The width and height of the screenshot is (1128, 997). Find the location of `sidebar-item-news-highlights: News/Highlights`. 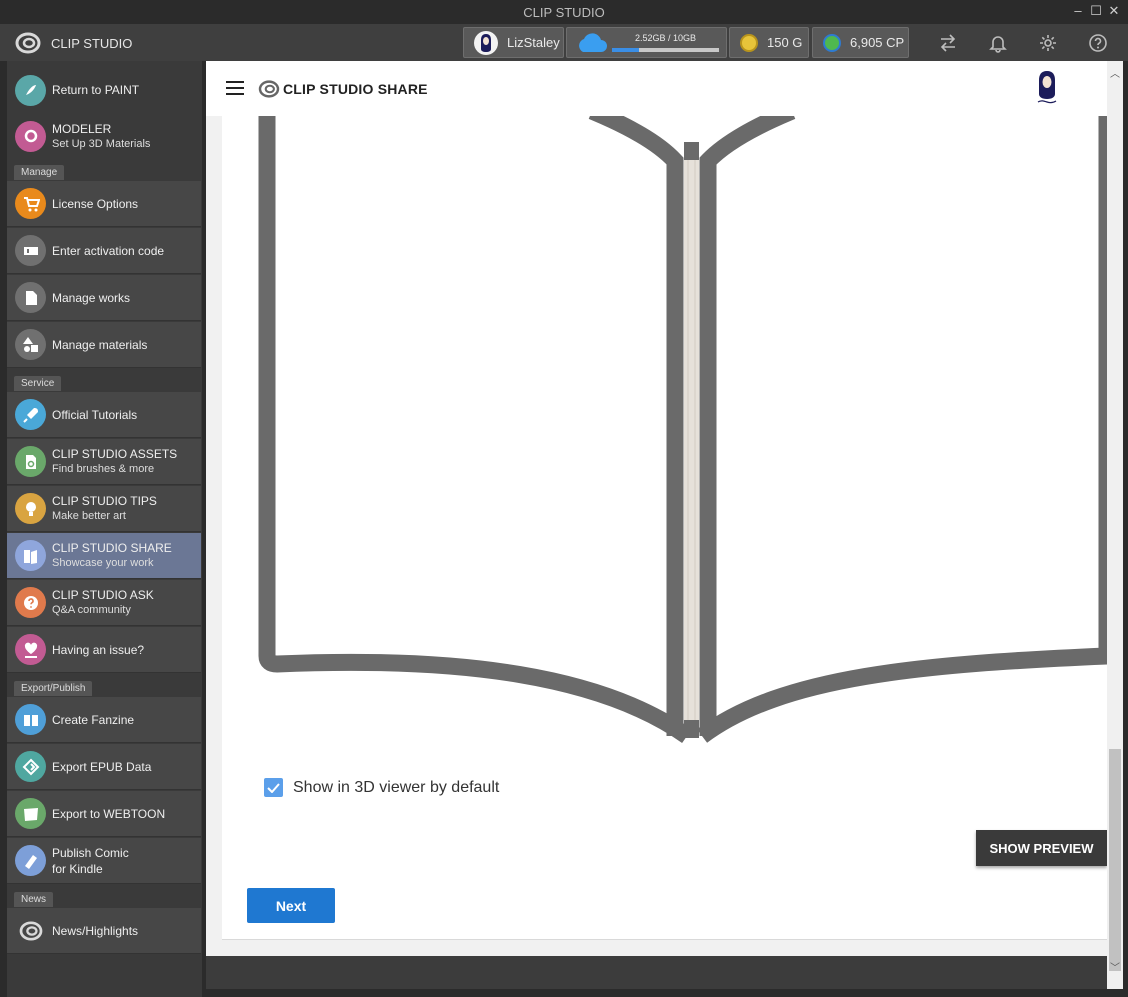

sidebar-item-news-highlights: News/Highlights is located at coordinates (104, 931).